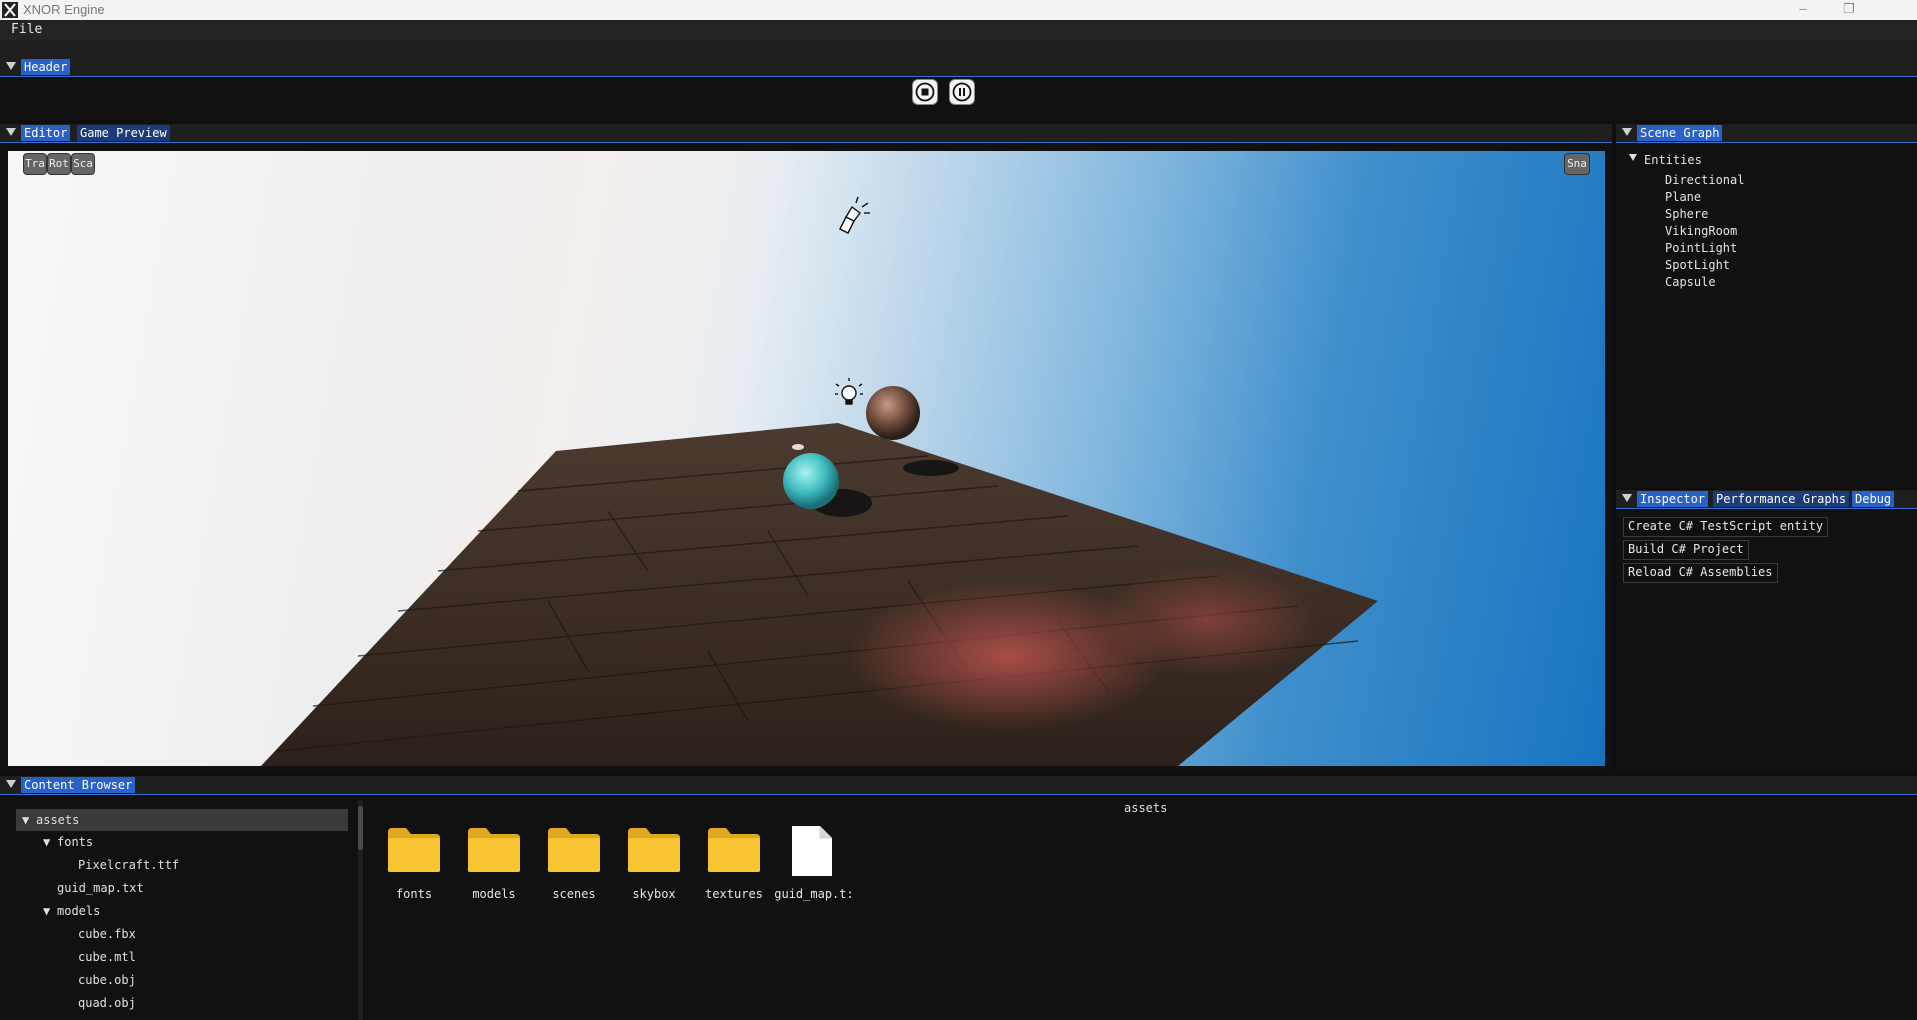 The image size is (1917, 1020). Describe the element at coordinates (958, 785) in the screenshot. I see `content-browser-tabbar: Content Browser` at that location.